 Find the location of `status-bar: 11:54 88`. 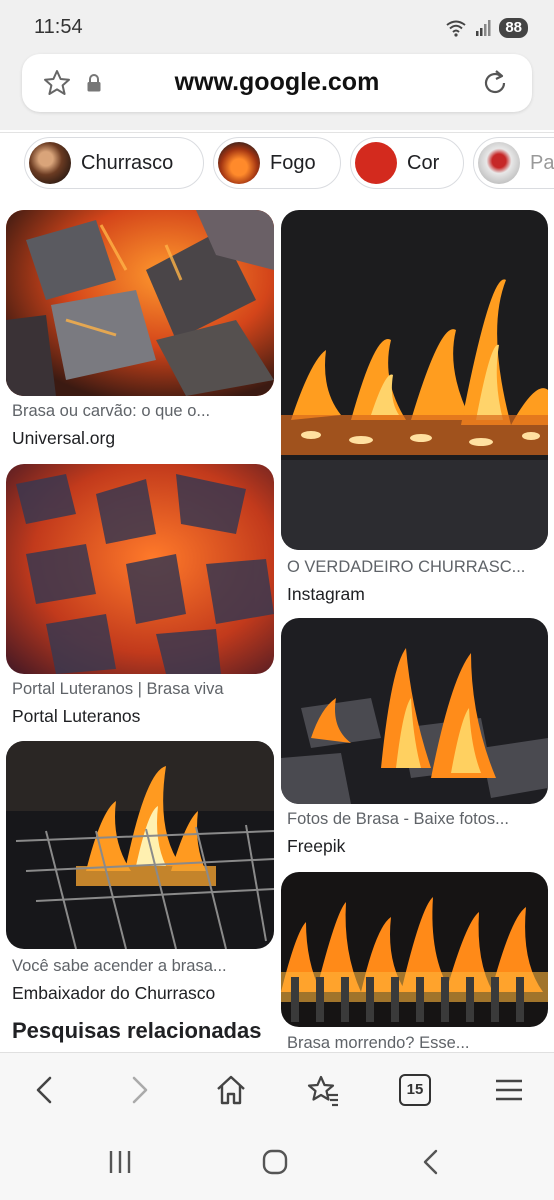

status-bar: 11:54 88 is located at coordinates (277, 27).